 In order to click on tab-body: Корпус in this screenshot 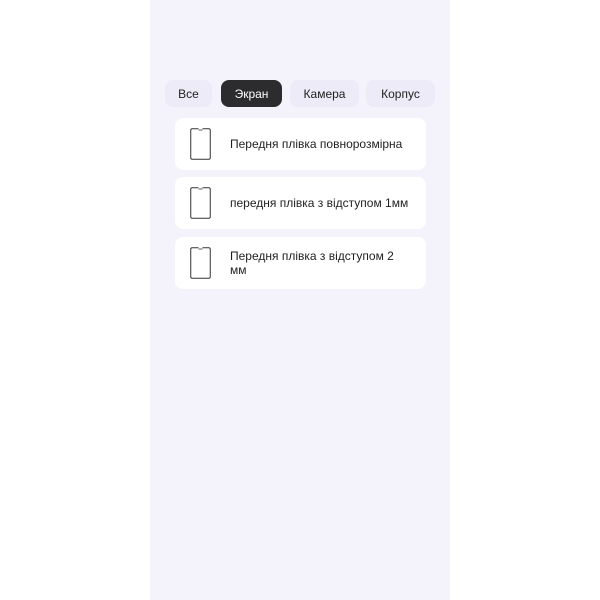, I will do `click(400, 93)`.